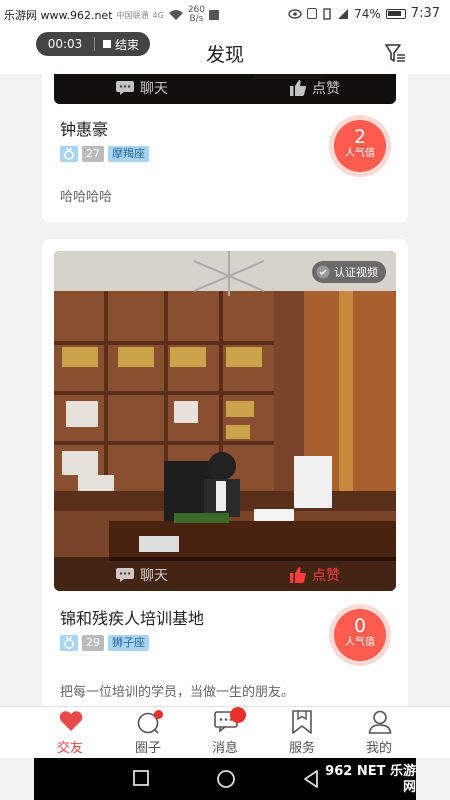 This screenshot has height=800, width=450. Describe the element at coordinates (395, 13) in the screenshot. I see `battery-icon` at that location.